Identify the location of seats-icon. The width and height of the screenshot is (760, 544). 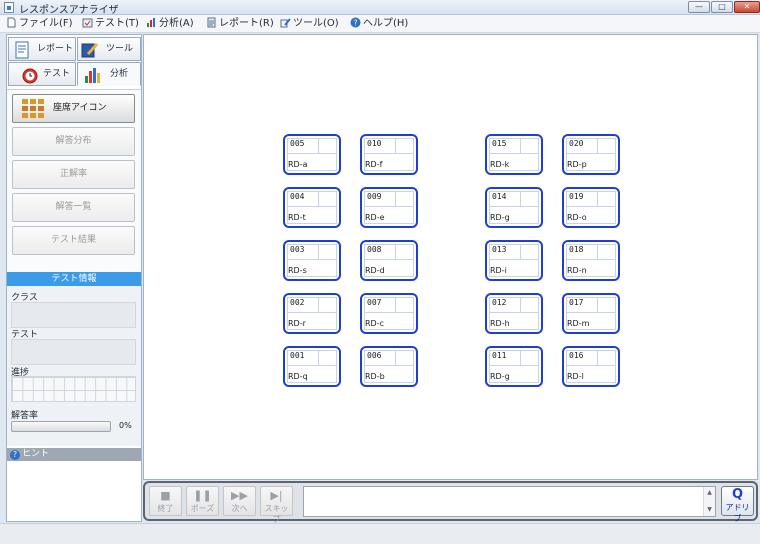
(33, 108).